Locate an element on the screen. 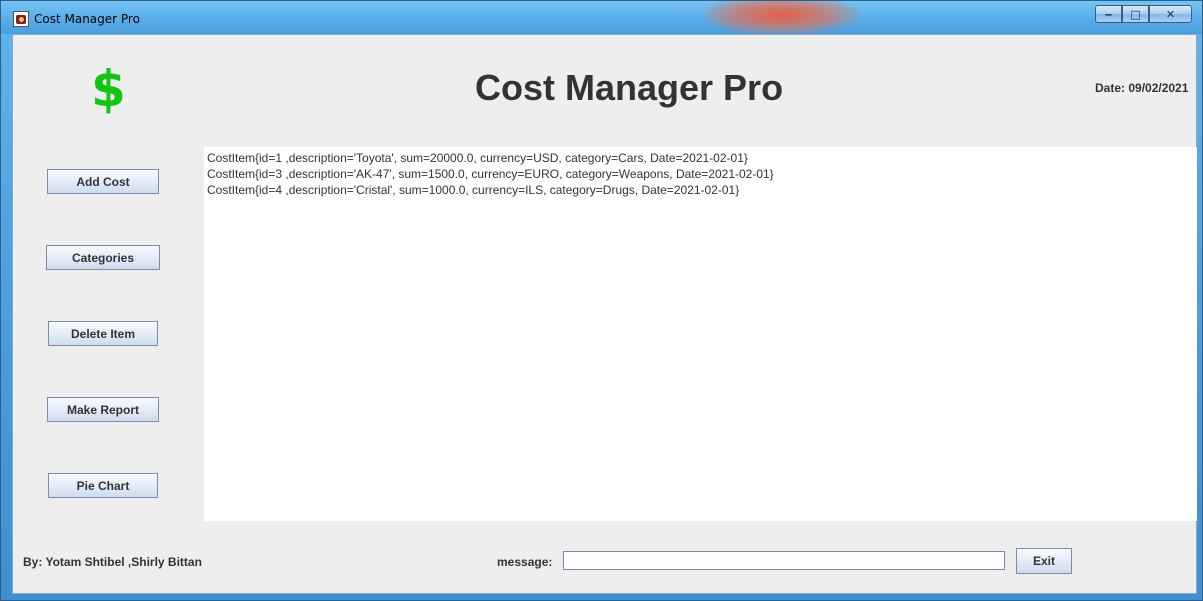  dollar-icon: $ is located at coordinates (108, 89).